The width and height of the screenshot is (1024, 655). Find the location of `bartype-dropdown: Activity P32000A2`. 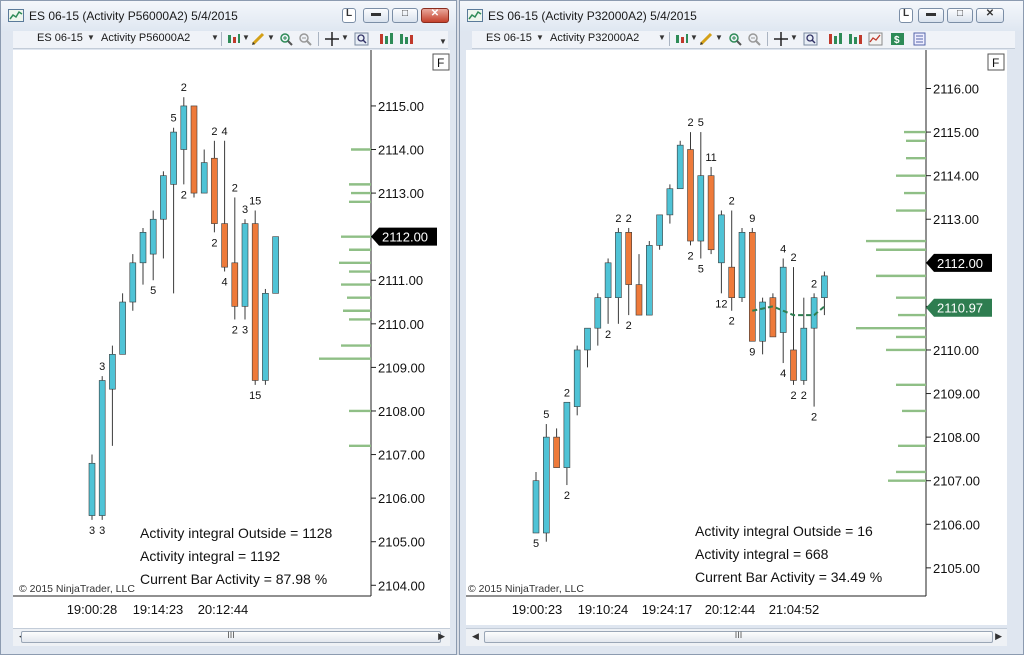

bartype-dropdown: Activity P32000A2 is located at coordinates (594, 38).